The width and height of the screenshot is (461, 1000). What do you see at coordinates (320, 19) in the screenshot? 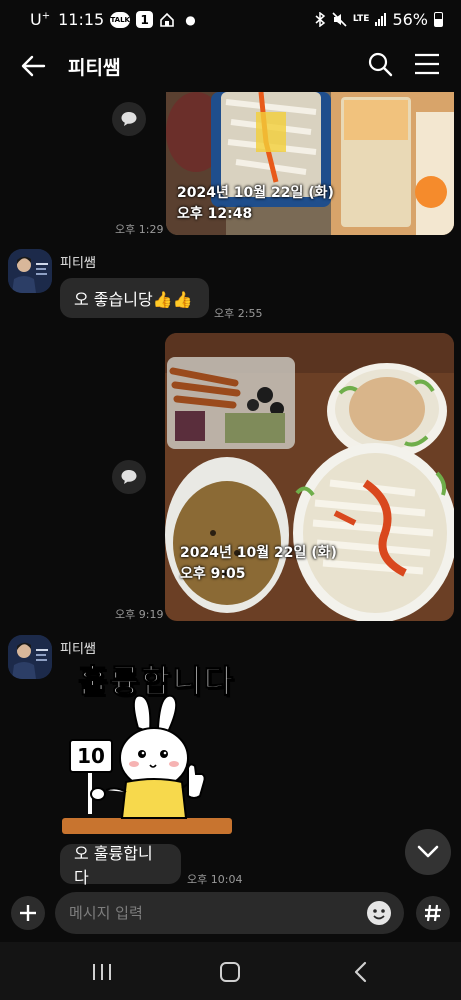
I see `bluetooth-icon` at bounding box center [320, 19].